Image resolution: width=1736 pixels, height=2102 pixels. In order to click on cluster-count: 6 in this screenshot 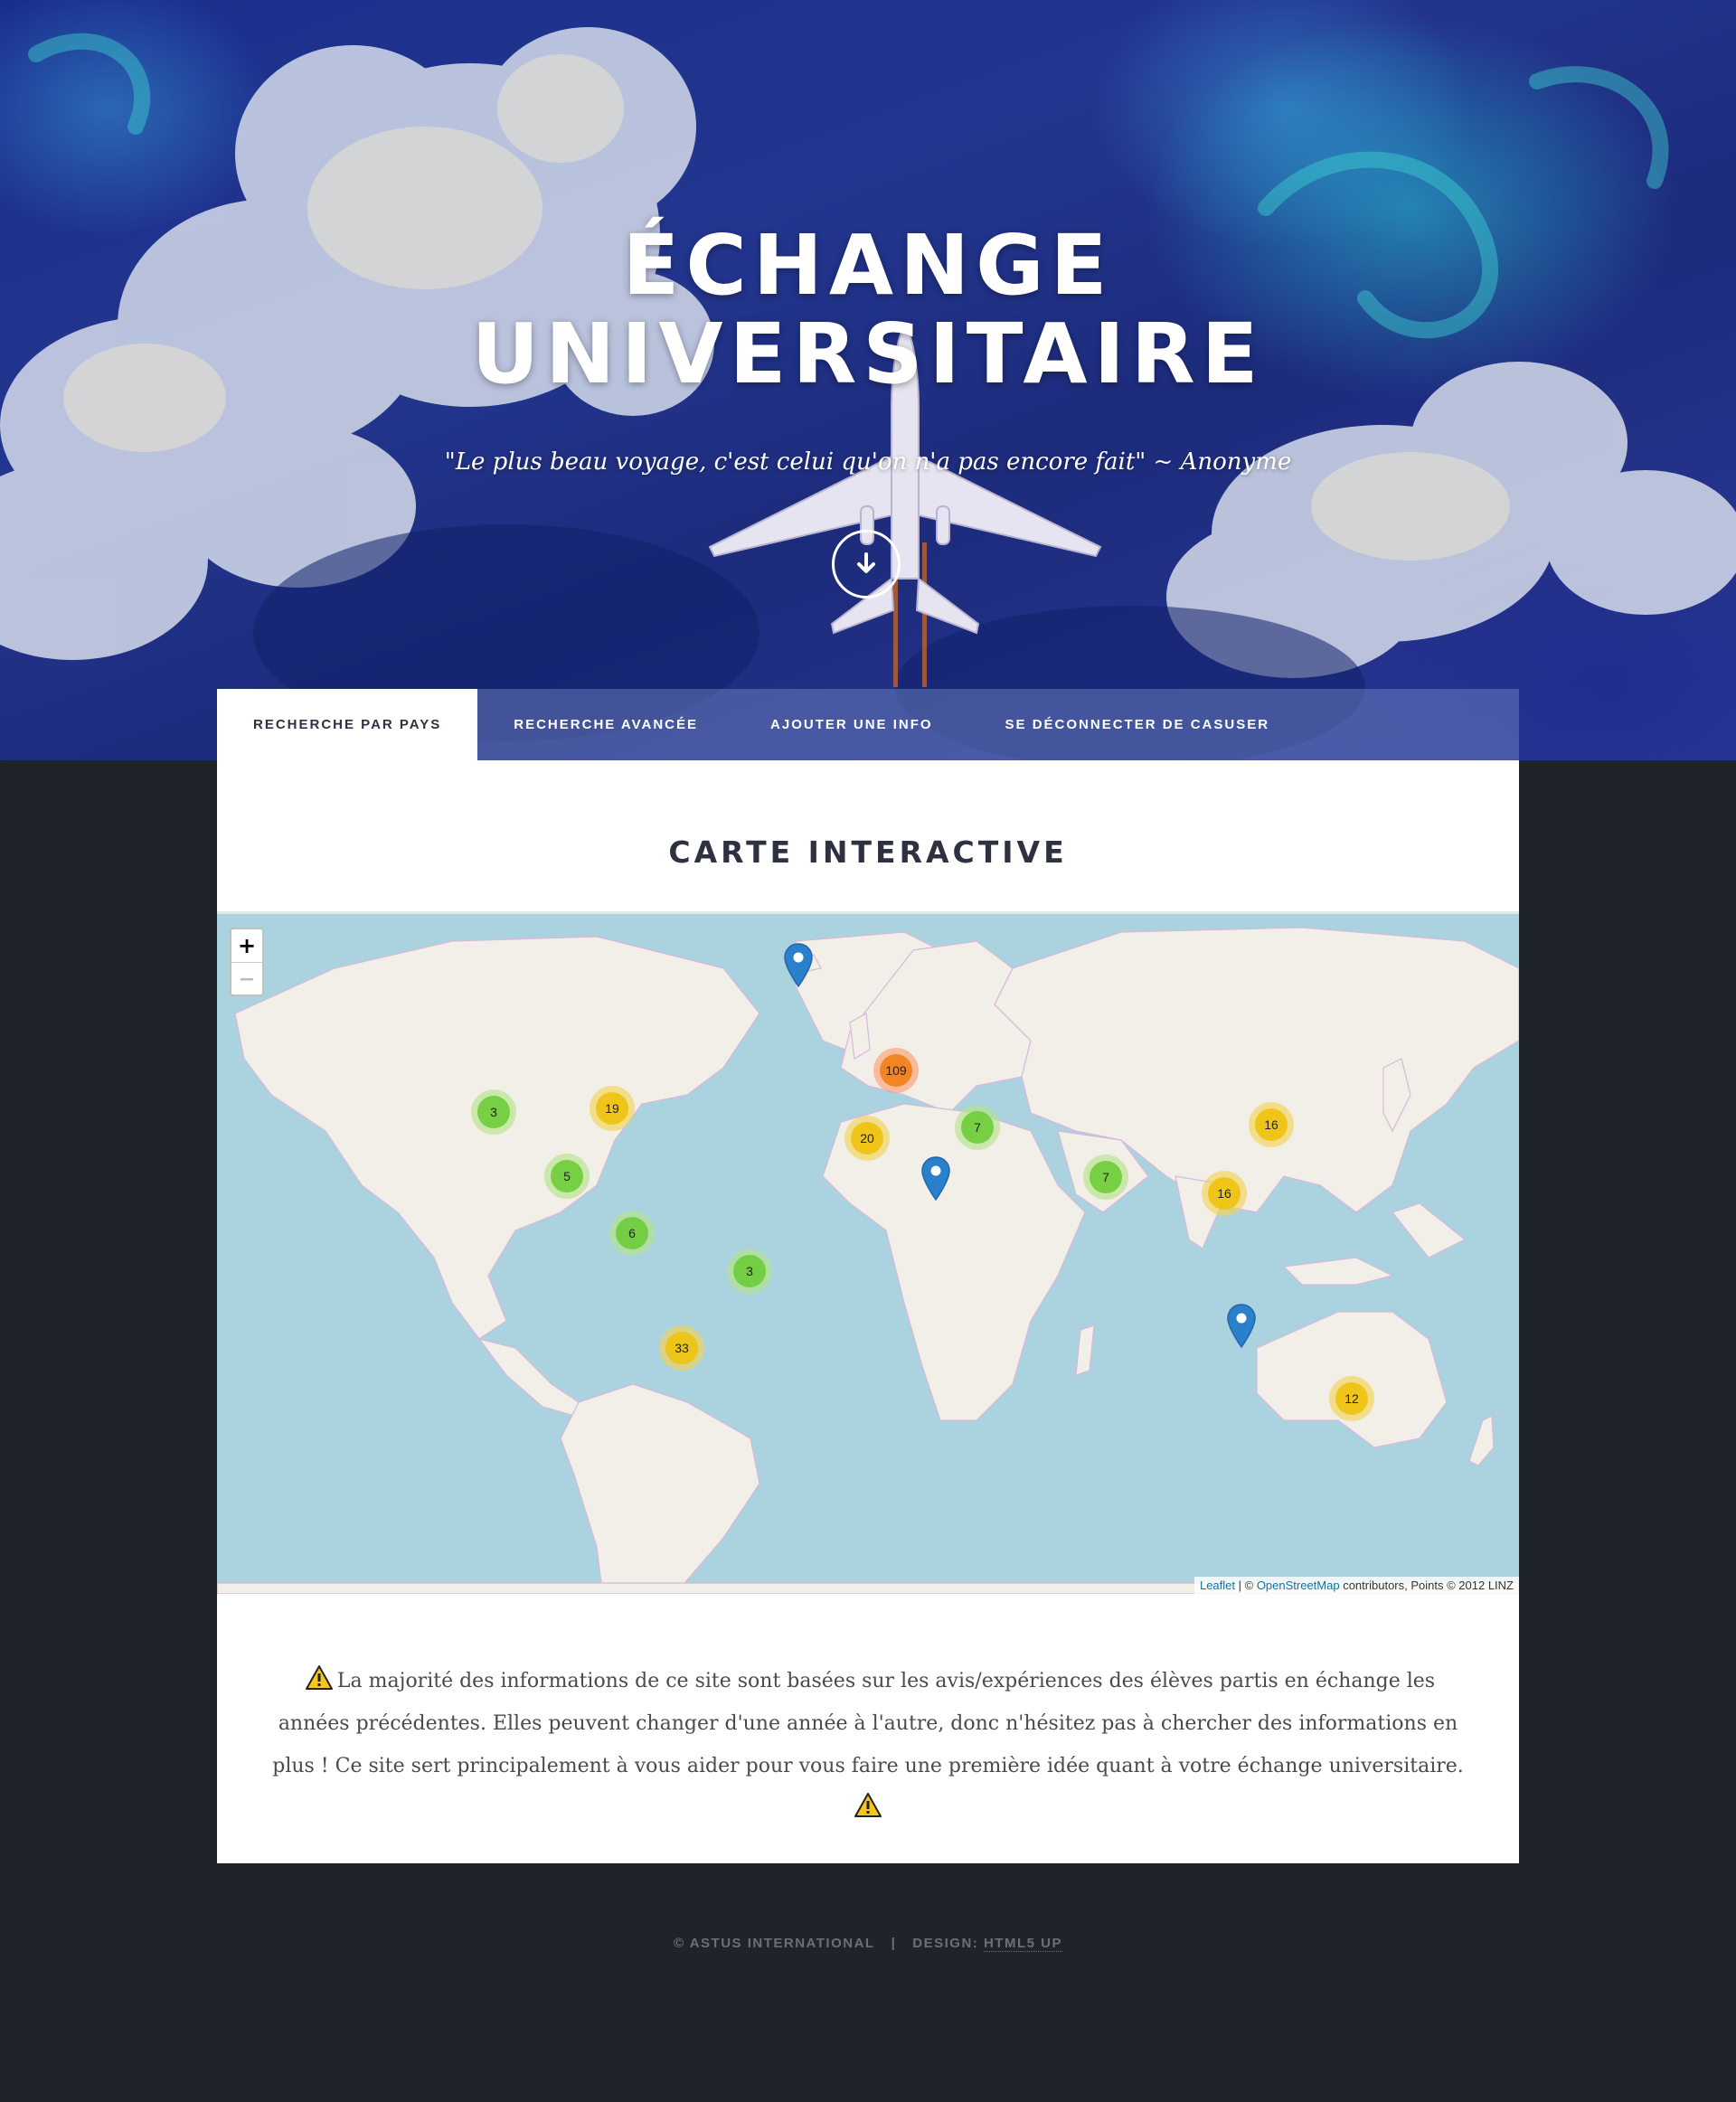, I will do `click(632, 1233)`.